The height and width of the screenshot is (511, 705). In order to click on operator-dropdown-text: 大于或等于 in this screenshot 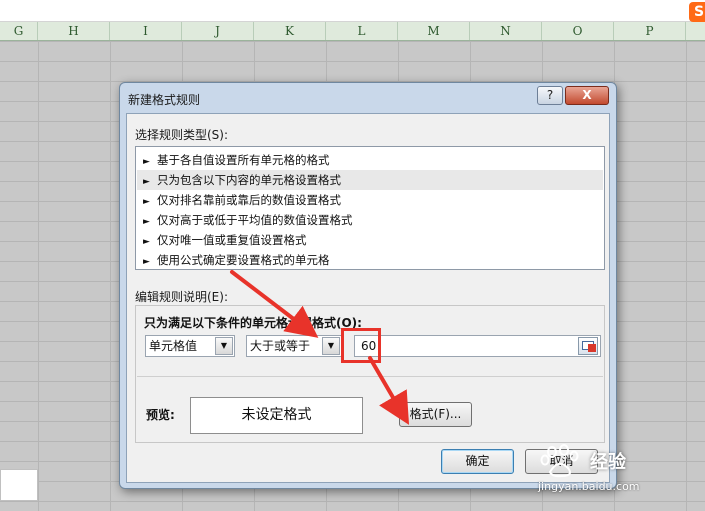, I will do `click(280, 346)`.